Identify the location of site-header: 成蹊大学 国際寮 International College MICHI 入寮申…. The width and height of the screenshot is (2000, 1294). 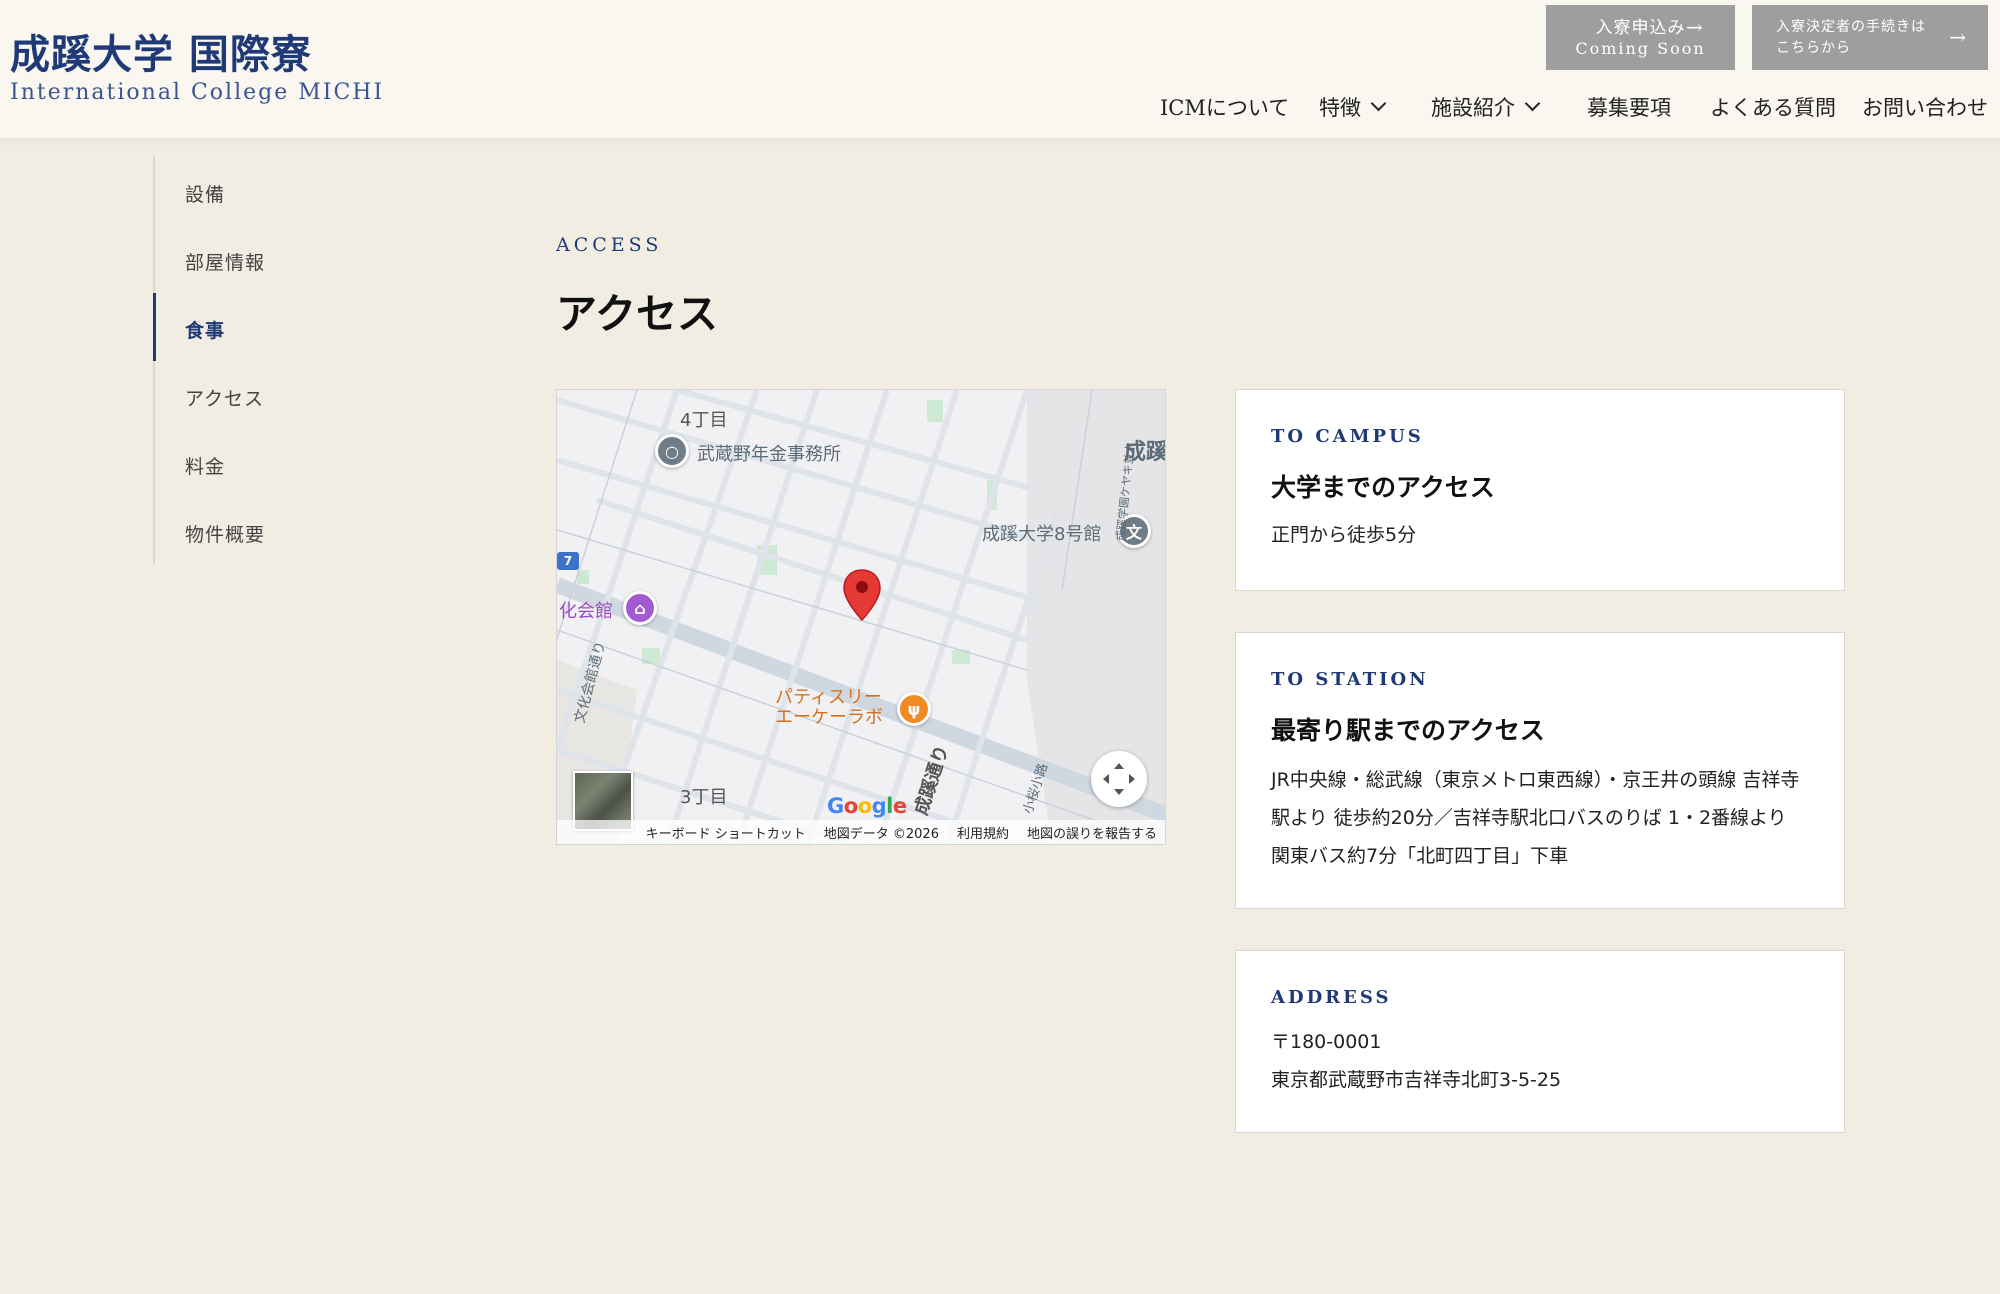
(1000, 69).